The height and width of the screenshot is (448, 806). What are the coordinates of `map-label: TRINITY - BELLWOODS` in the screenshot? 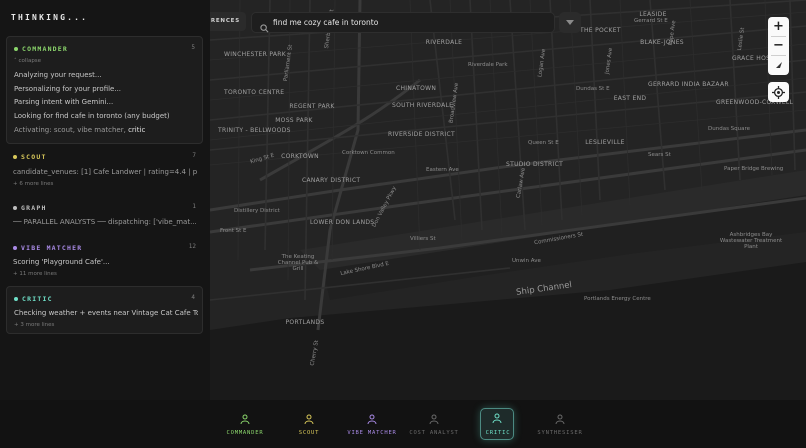 It's located at (254, 130).